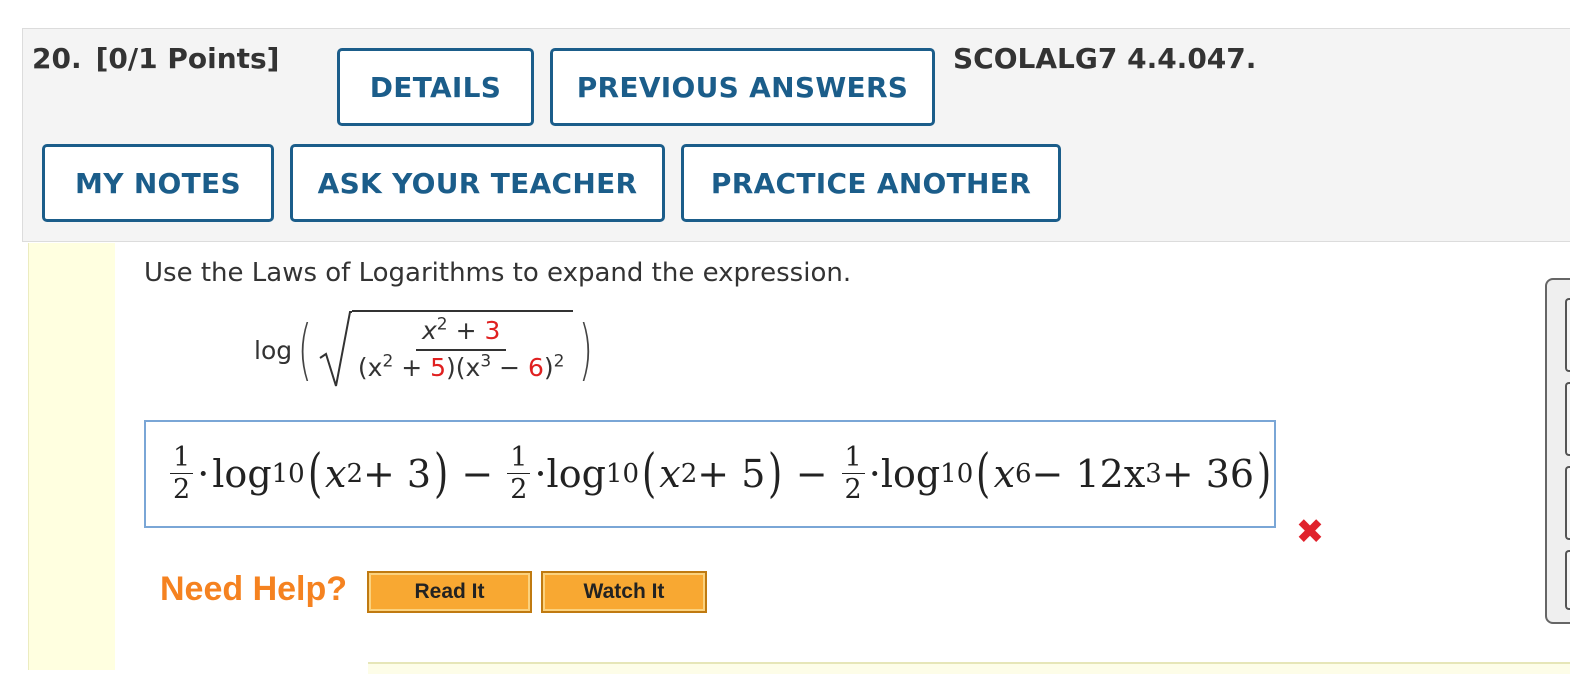 Image resolution: width=1570 pixels, height=674 pixels. Describe the element at coordinates (397, 474) in the screenshot. I see `term1-rest: + 3` at that location.